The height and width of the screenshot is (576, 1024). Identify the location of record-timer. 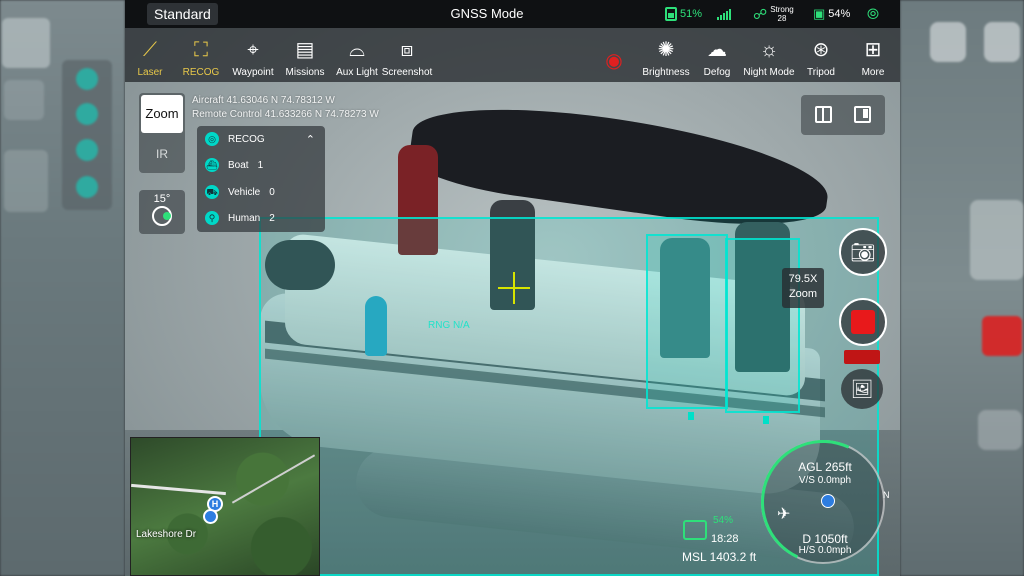
(862, 357).